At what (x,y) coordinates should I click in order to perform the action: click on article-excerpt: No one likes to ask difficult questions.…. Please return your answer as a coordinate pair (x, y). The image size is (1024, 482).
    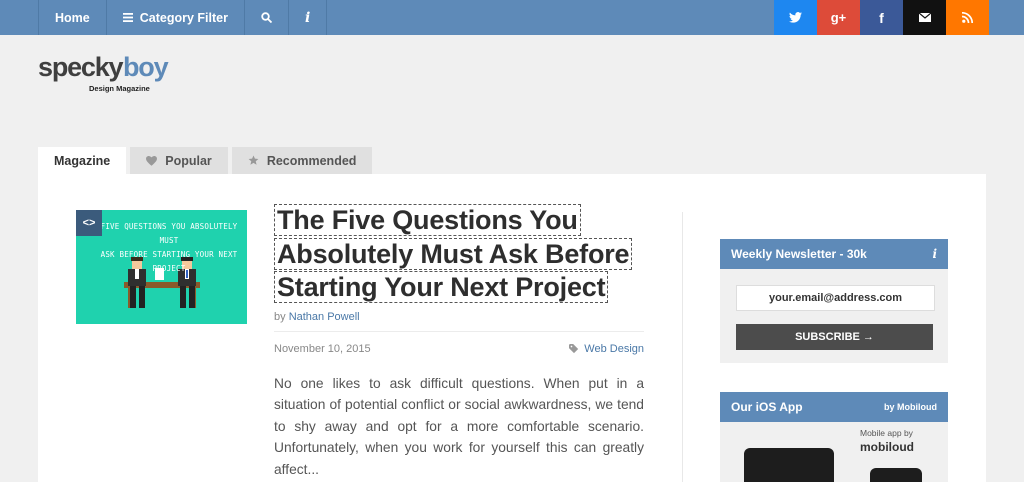
    Looking at the image, I should click on (459, 426).